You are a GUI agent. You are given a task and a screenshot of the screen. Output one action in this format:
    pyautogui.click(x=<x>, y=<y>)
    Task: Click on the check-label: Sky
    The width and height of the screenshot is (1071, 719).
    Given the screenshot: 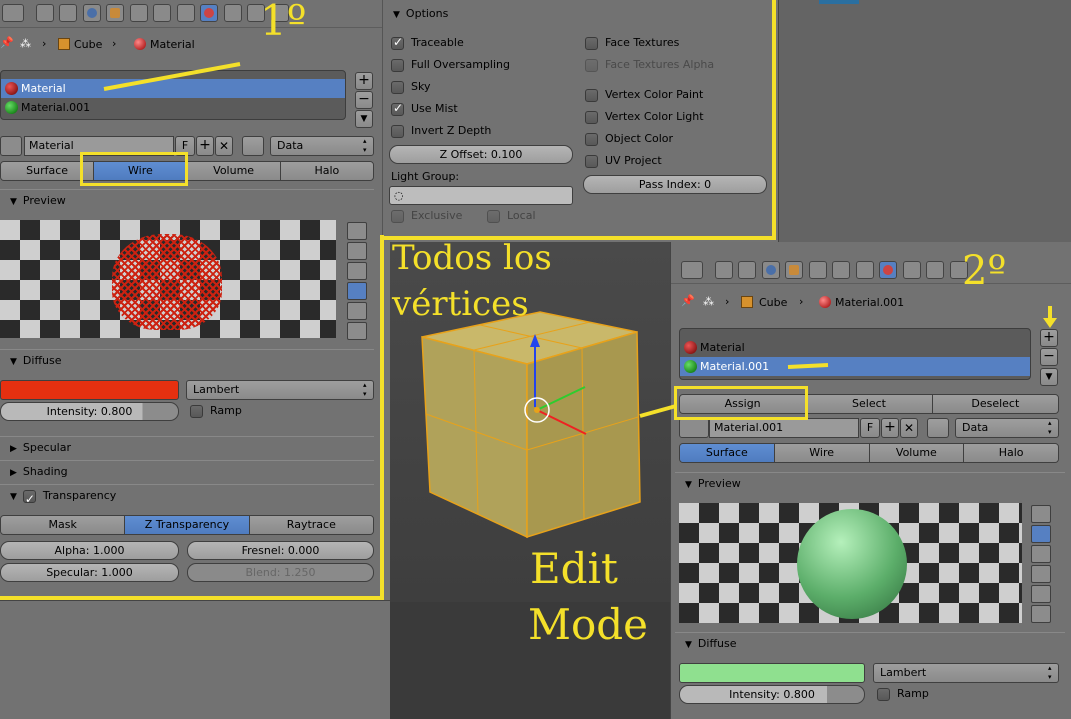 What is the action you would take?
    pyautogui.click(x=421, y=86)
    